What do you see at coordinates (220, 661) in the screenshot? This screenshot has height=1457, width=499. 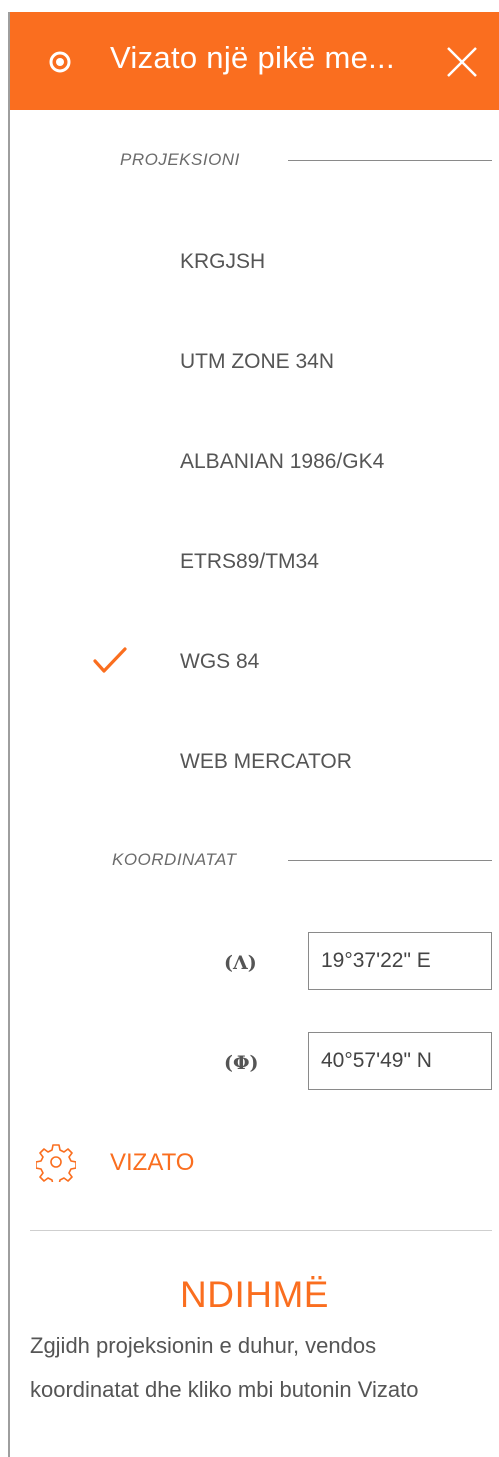 I see `projection-item-label: WGS 84` at bounding box center [220, 661].